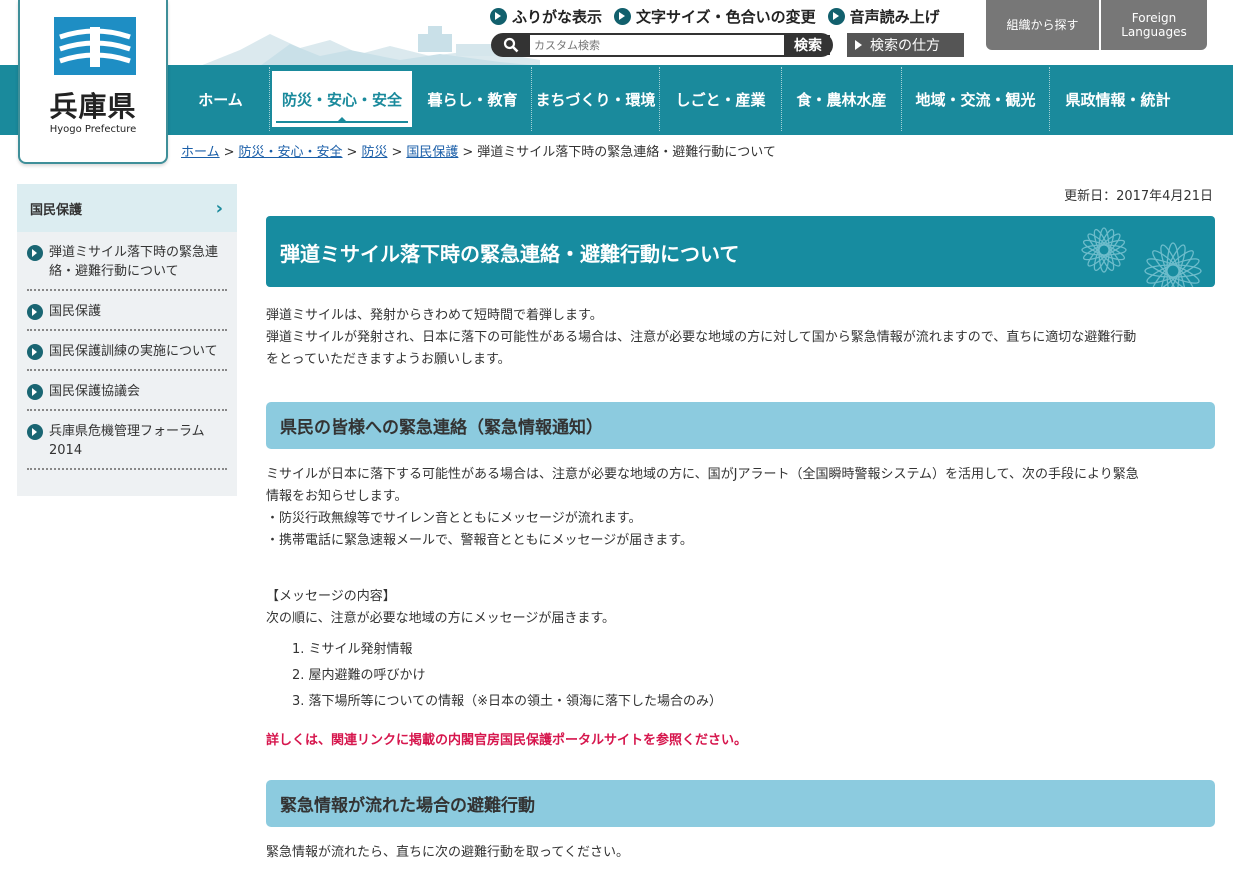 Image resolution: width=1233 pixels, height=877 pixels. I want to click on nav-life-education: 暮らし・教育, so click(473, 99).